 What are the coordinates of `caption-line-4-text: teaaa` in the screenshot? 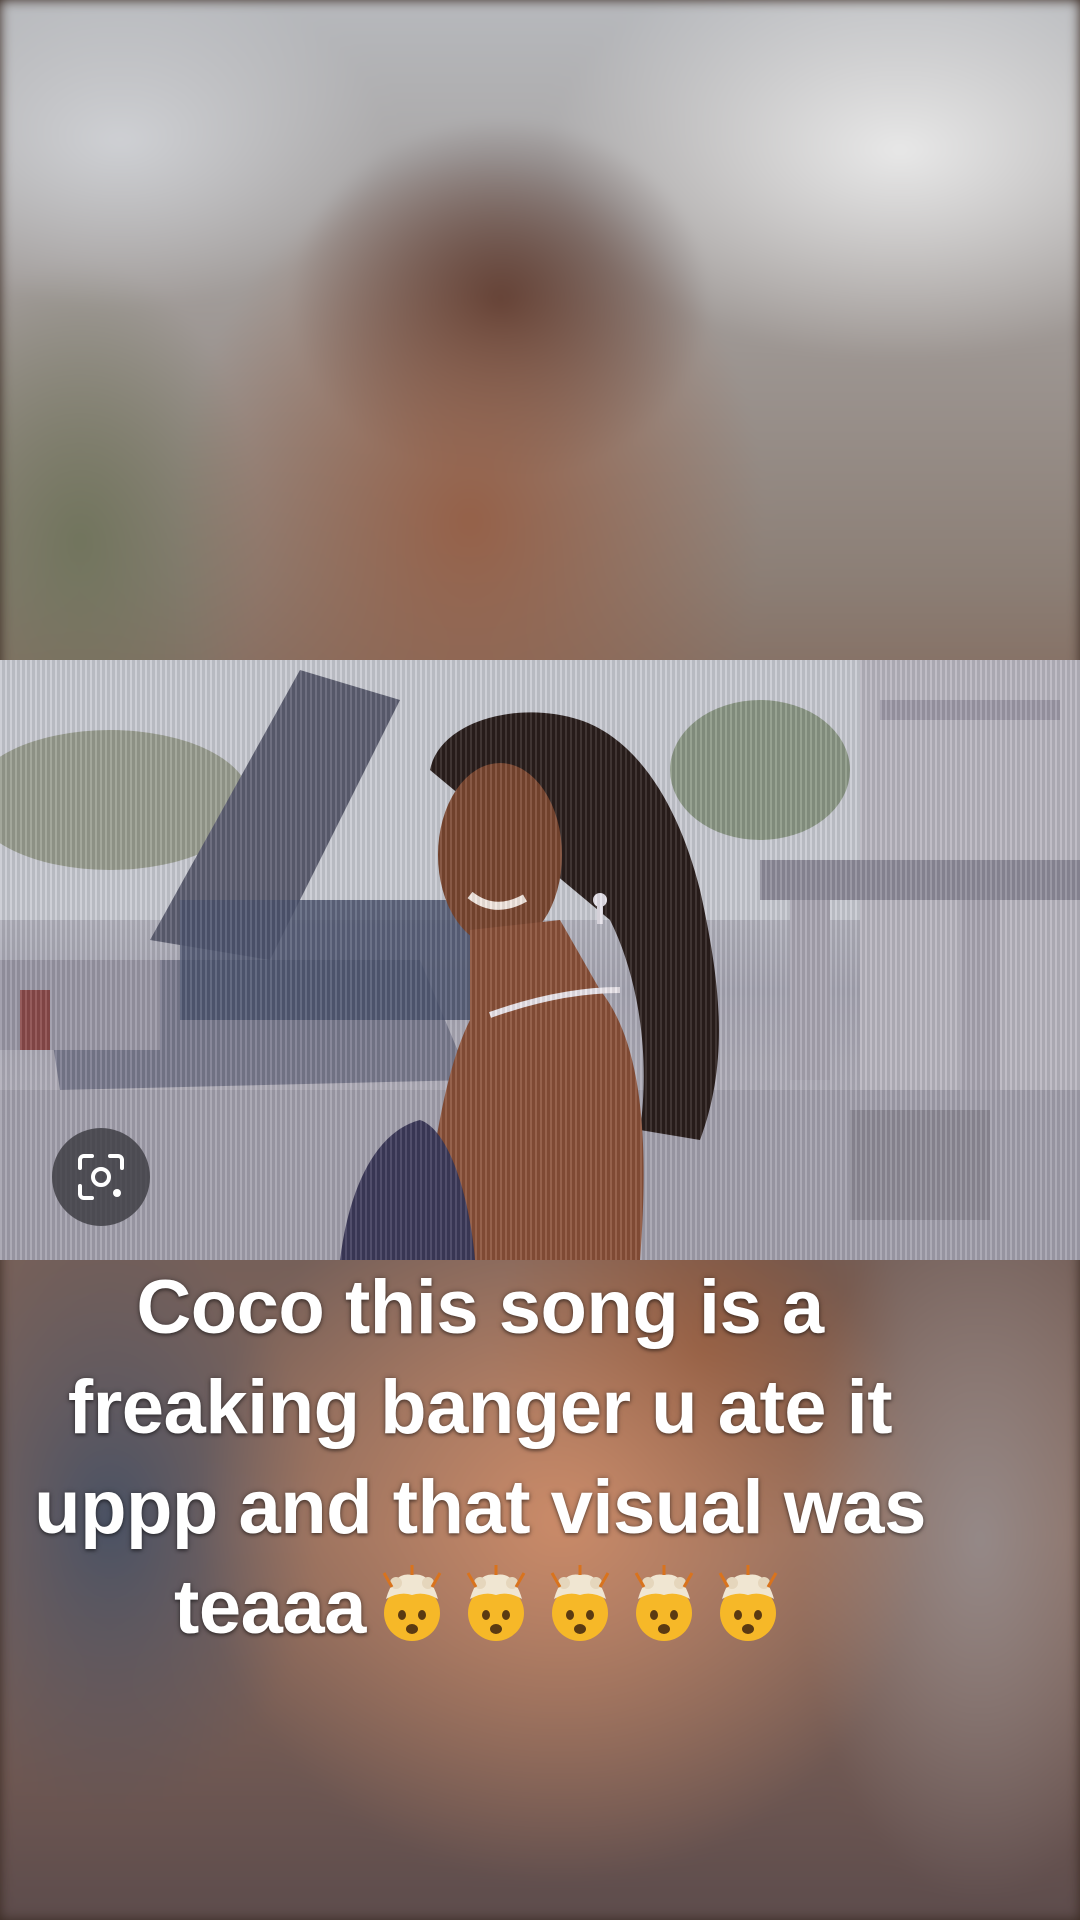 It's located at (270, 1607).